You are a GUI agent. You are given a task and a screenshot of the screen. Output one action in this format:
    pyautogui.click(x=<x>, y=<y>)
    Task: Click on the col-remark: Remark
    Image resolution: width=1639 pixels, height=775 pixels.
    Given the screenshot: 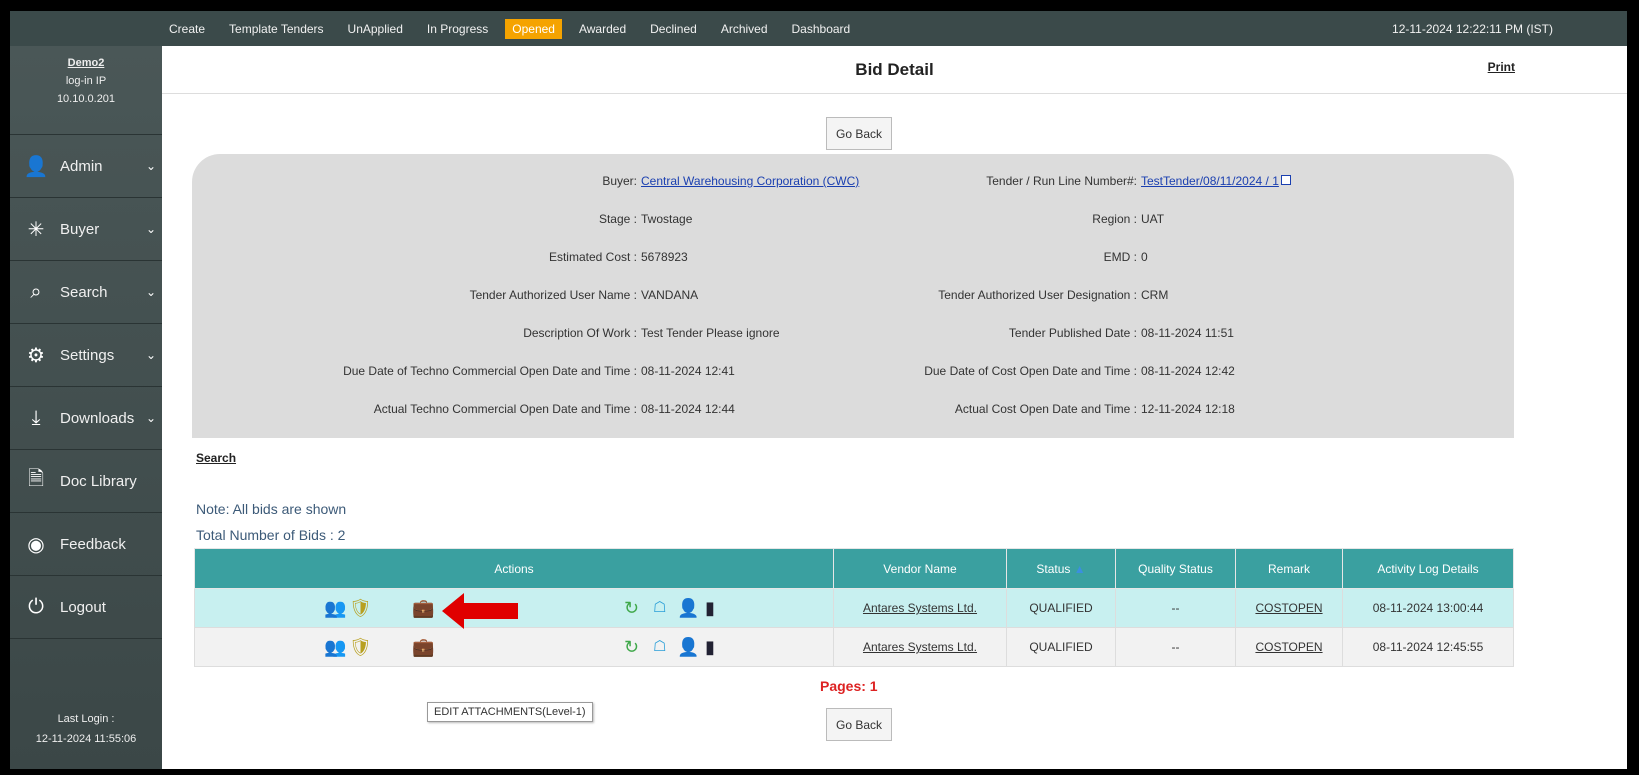 What is the action you would take?
    pyautogui.click(x=1289, y=568)
    